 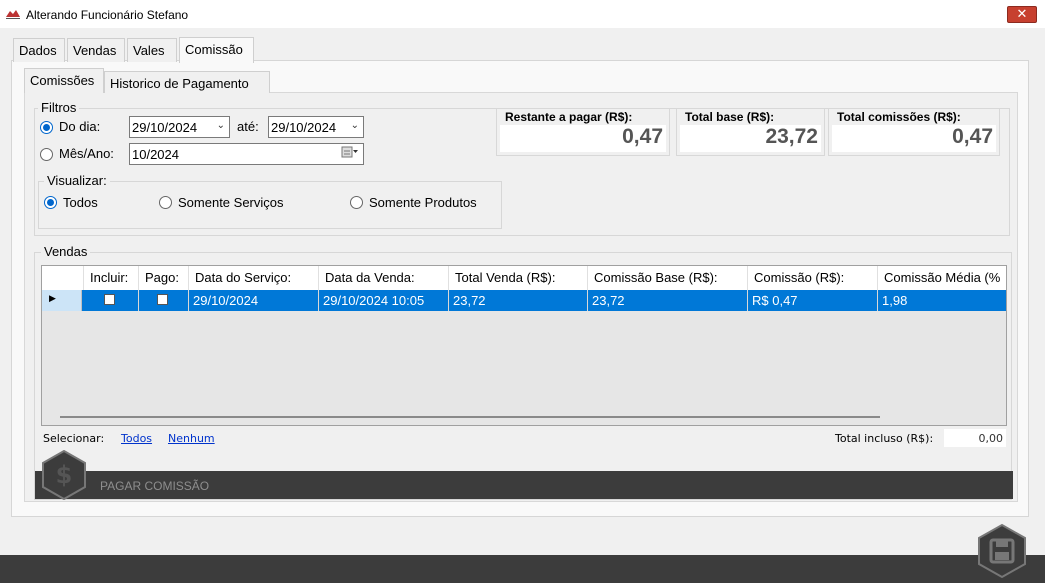 I want to click on do-dia-label: Do dia:, so click(x=80, y=126).